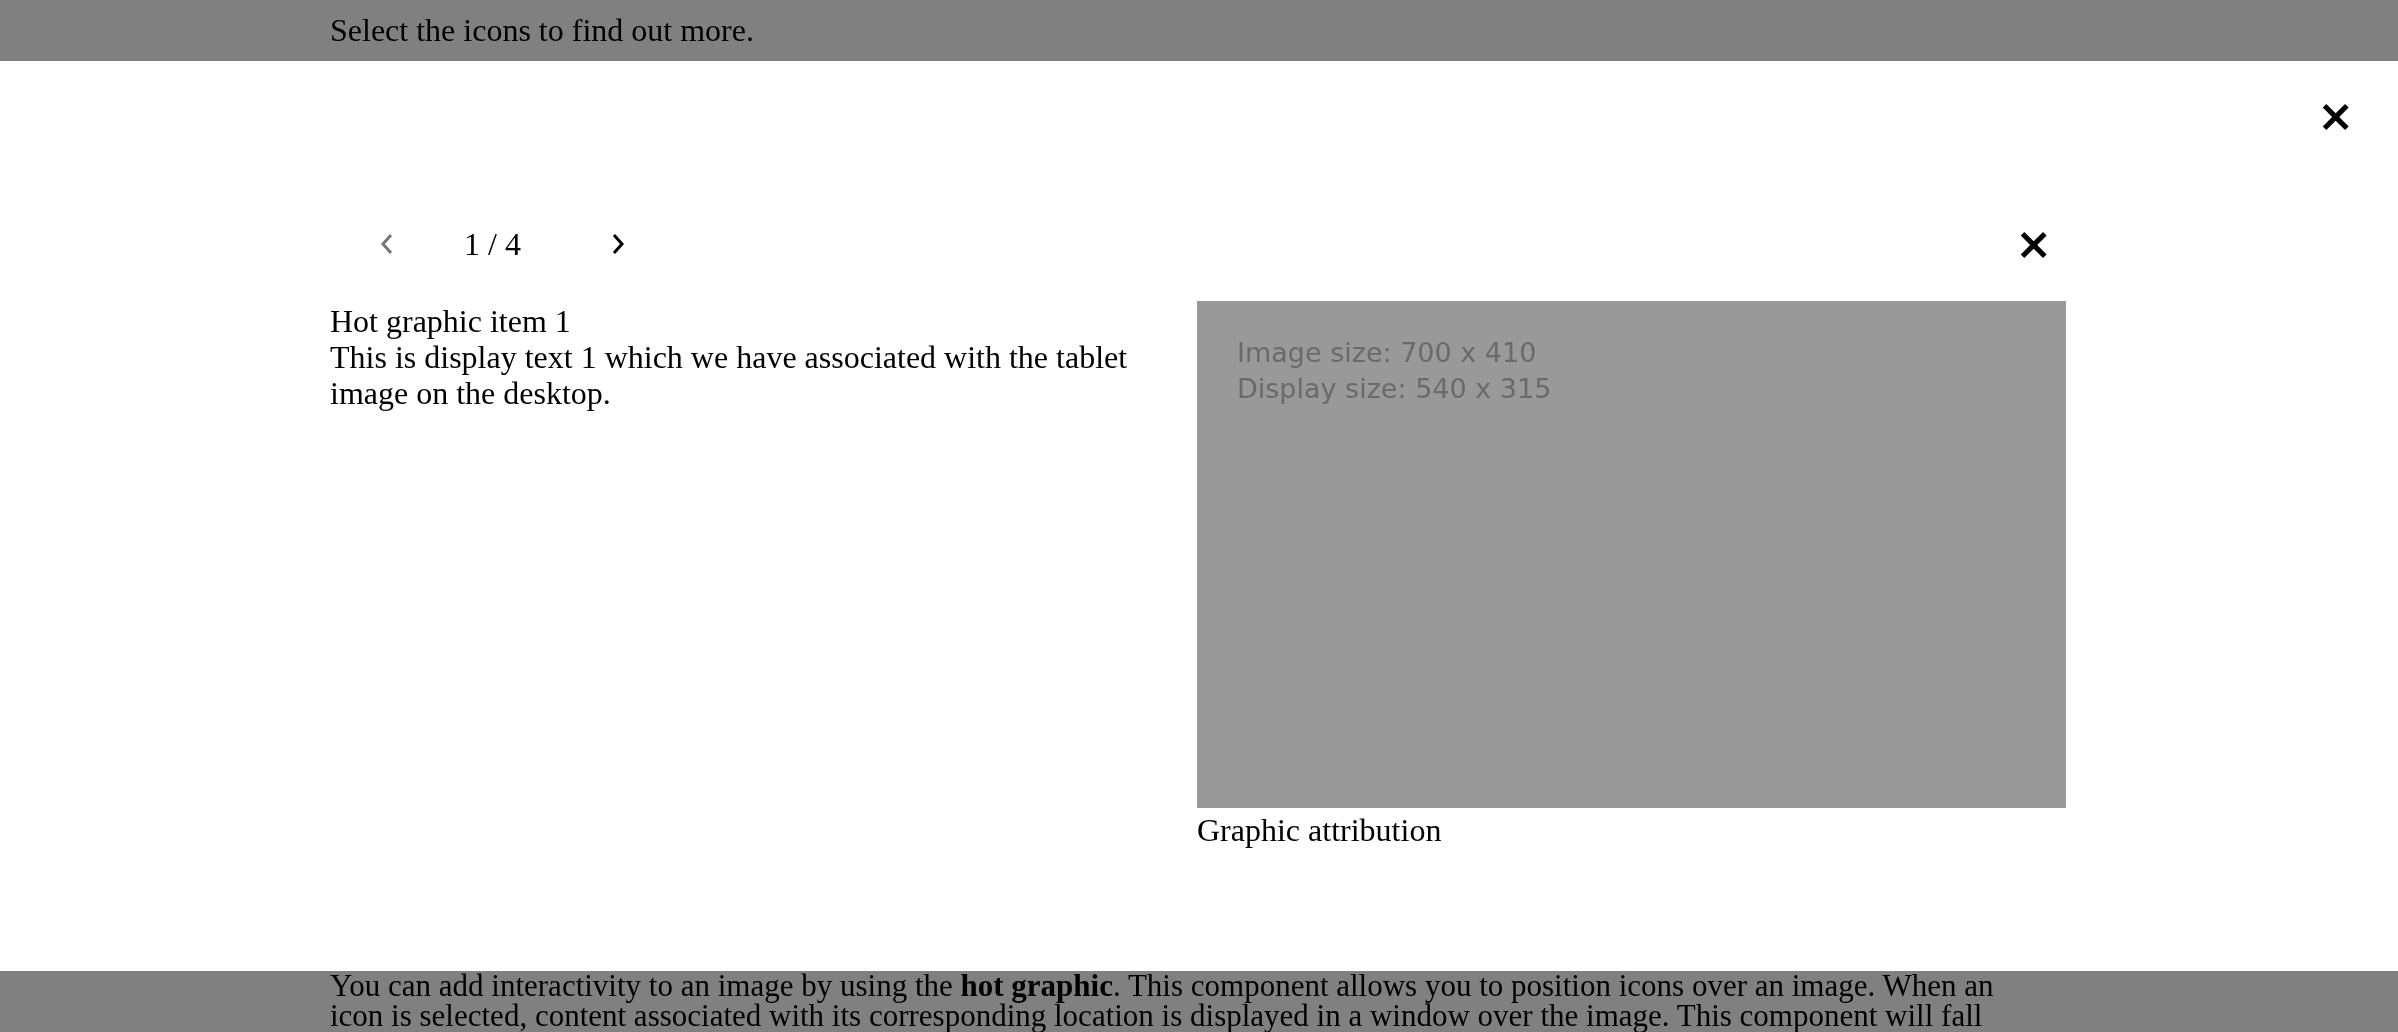 Image resolution: width=2398 pixels, height=1032 pixels. What do you see at coordinates (729, 375) in the screenshot?
I see `item-text: This is display text 1 which we have associated with the tablet image on the desktop.` at bounding box center [729, 375].